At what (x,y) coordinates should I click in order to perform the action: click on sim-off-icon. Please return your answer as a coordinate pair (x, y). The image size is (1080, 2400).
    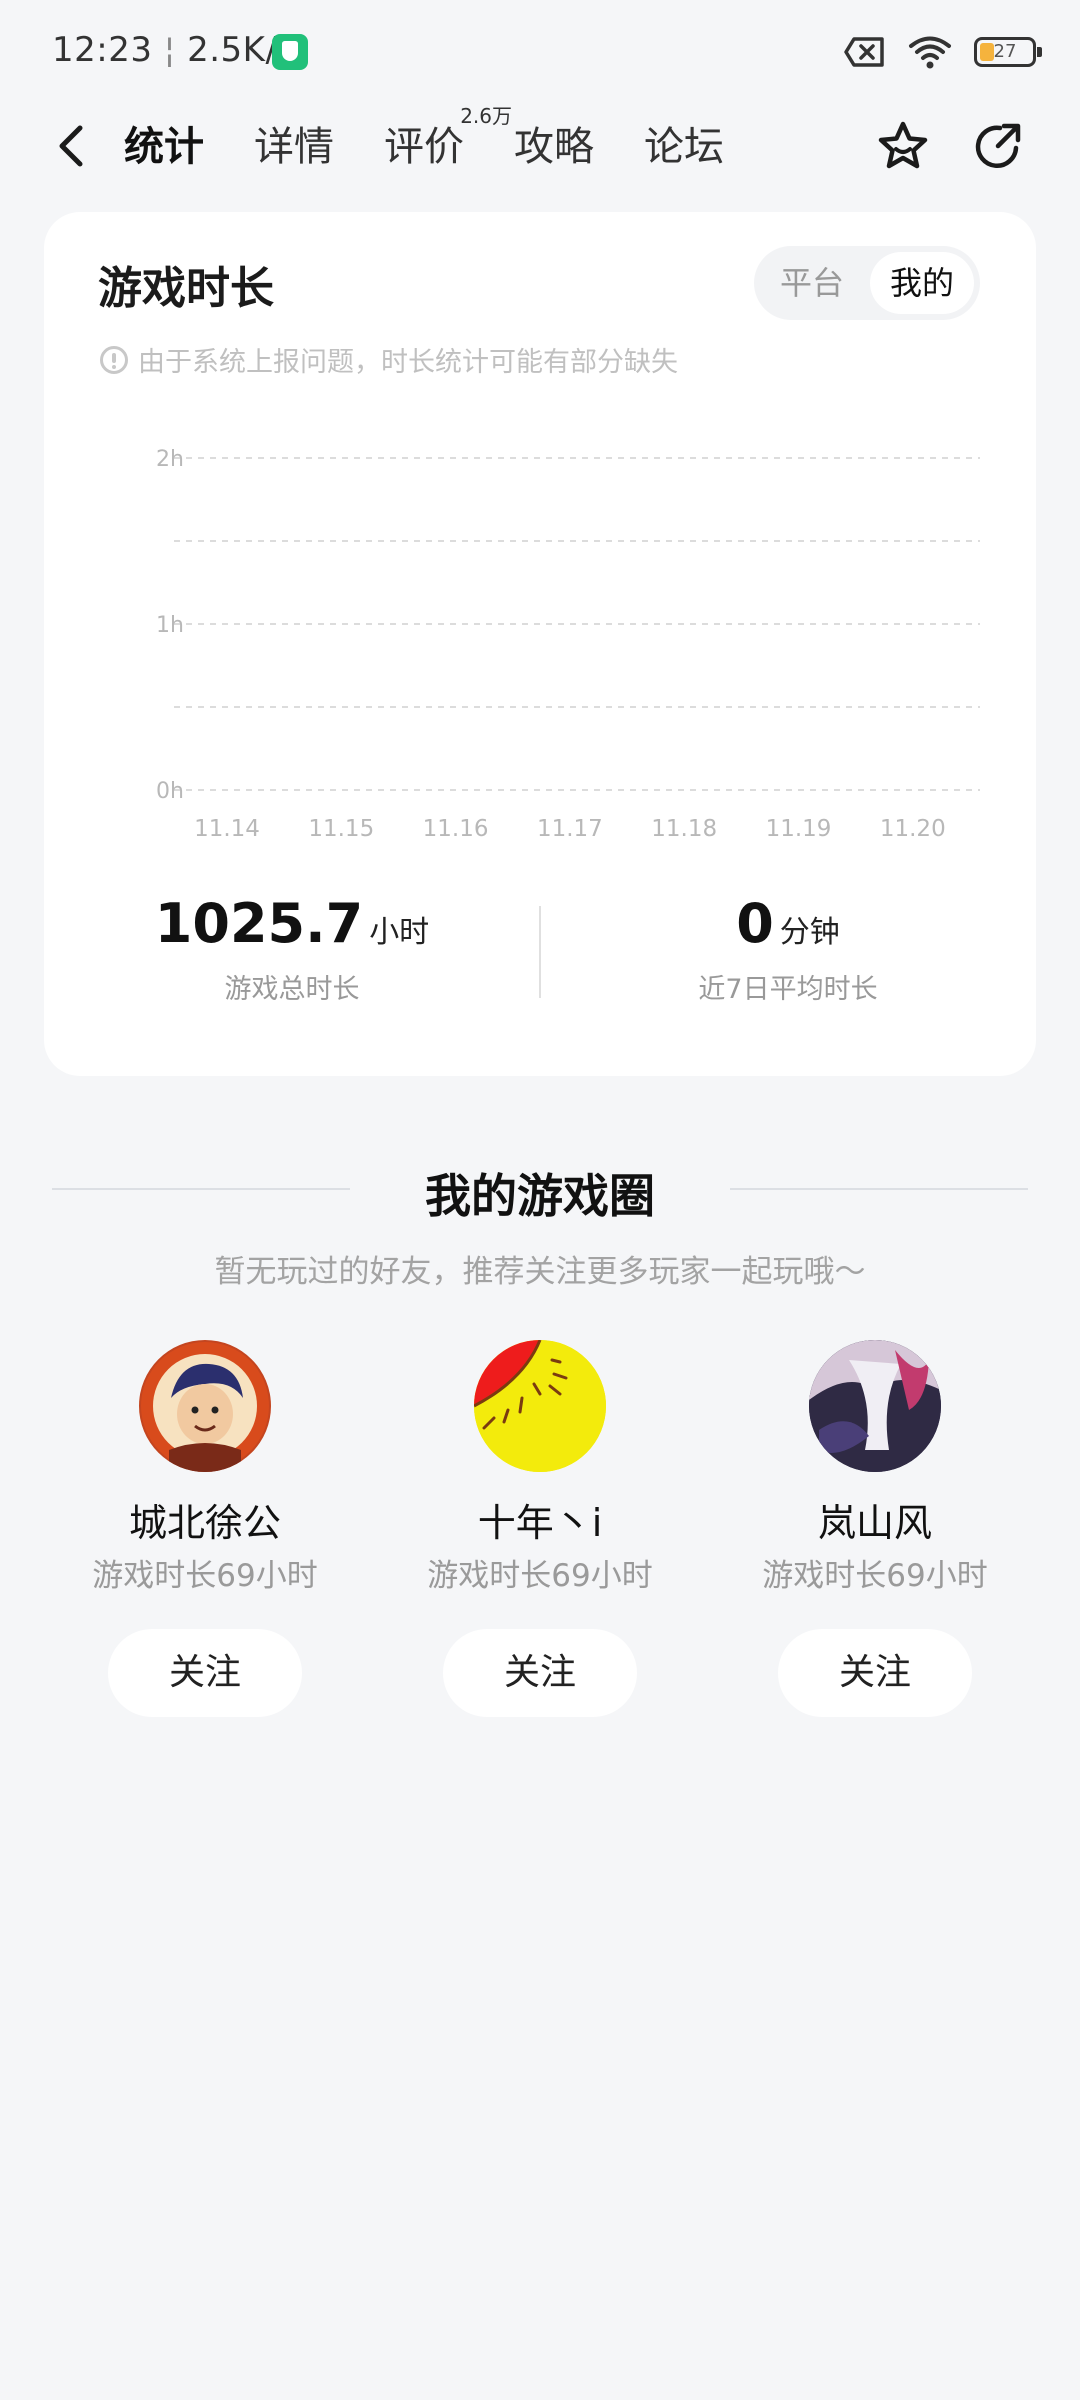
    Looking at the image, I should click on (865, 52).